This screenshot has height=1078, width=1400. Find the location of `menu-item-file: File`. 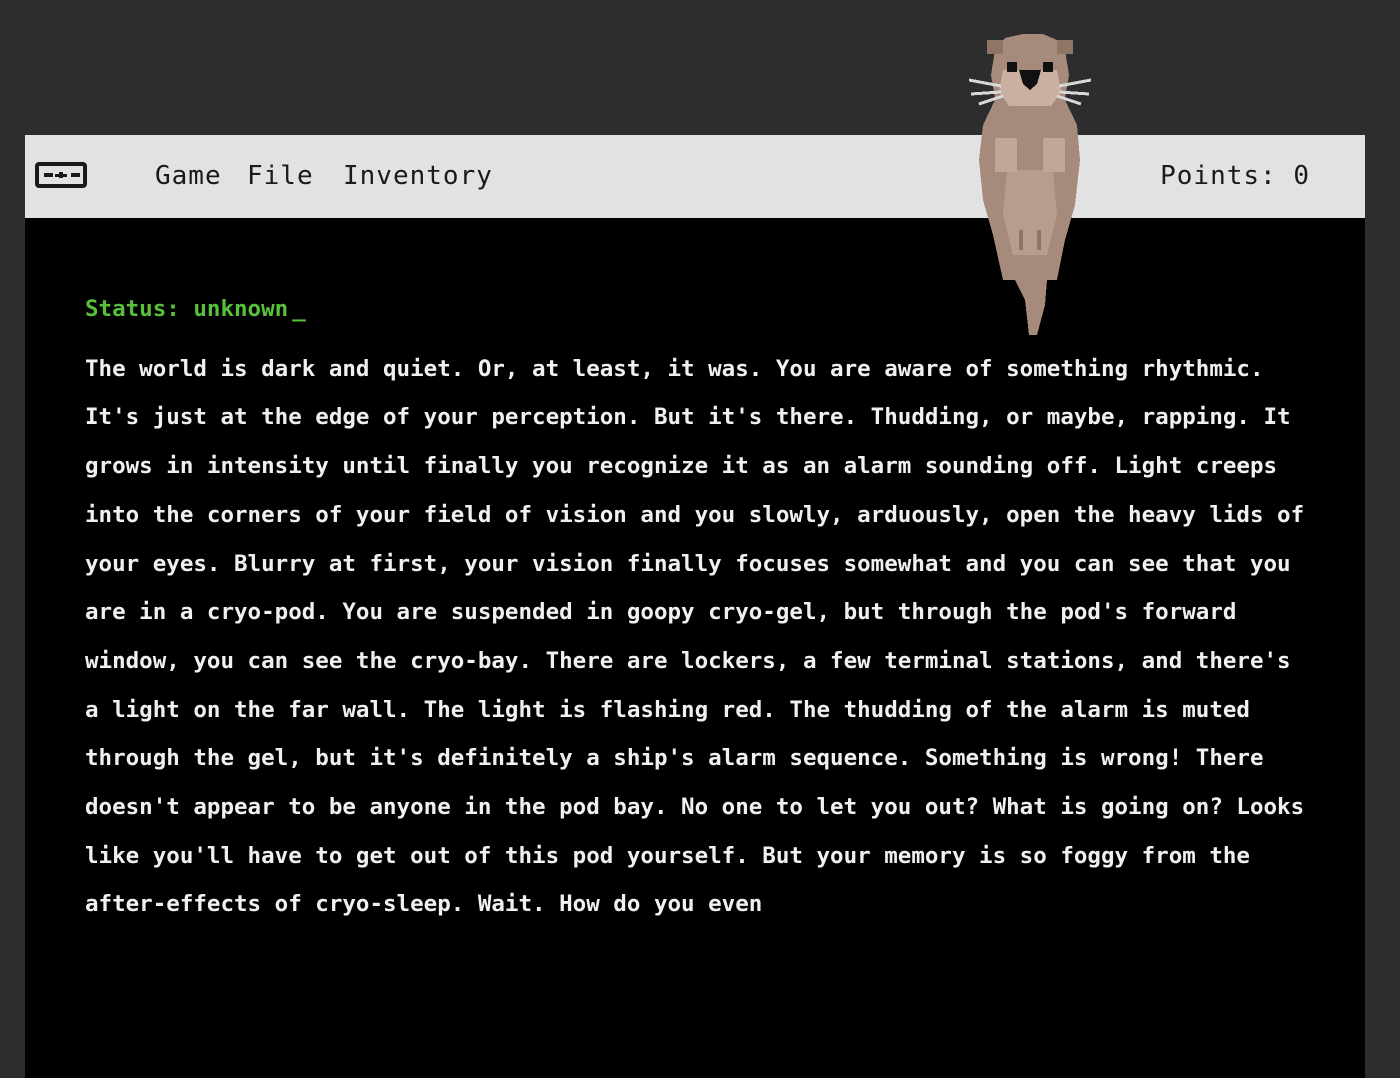

menu-item-file: File is located at coordinates (280, 176).